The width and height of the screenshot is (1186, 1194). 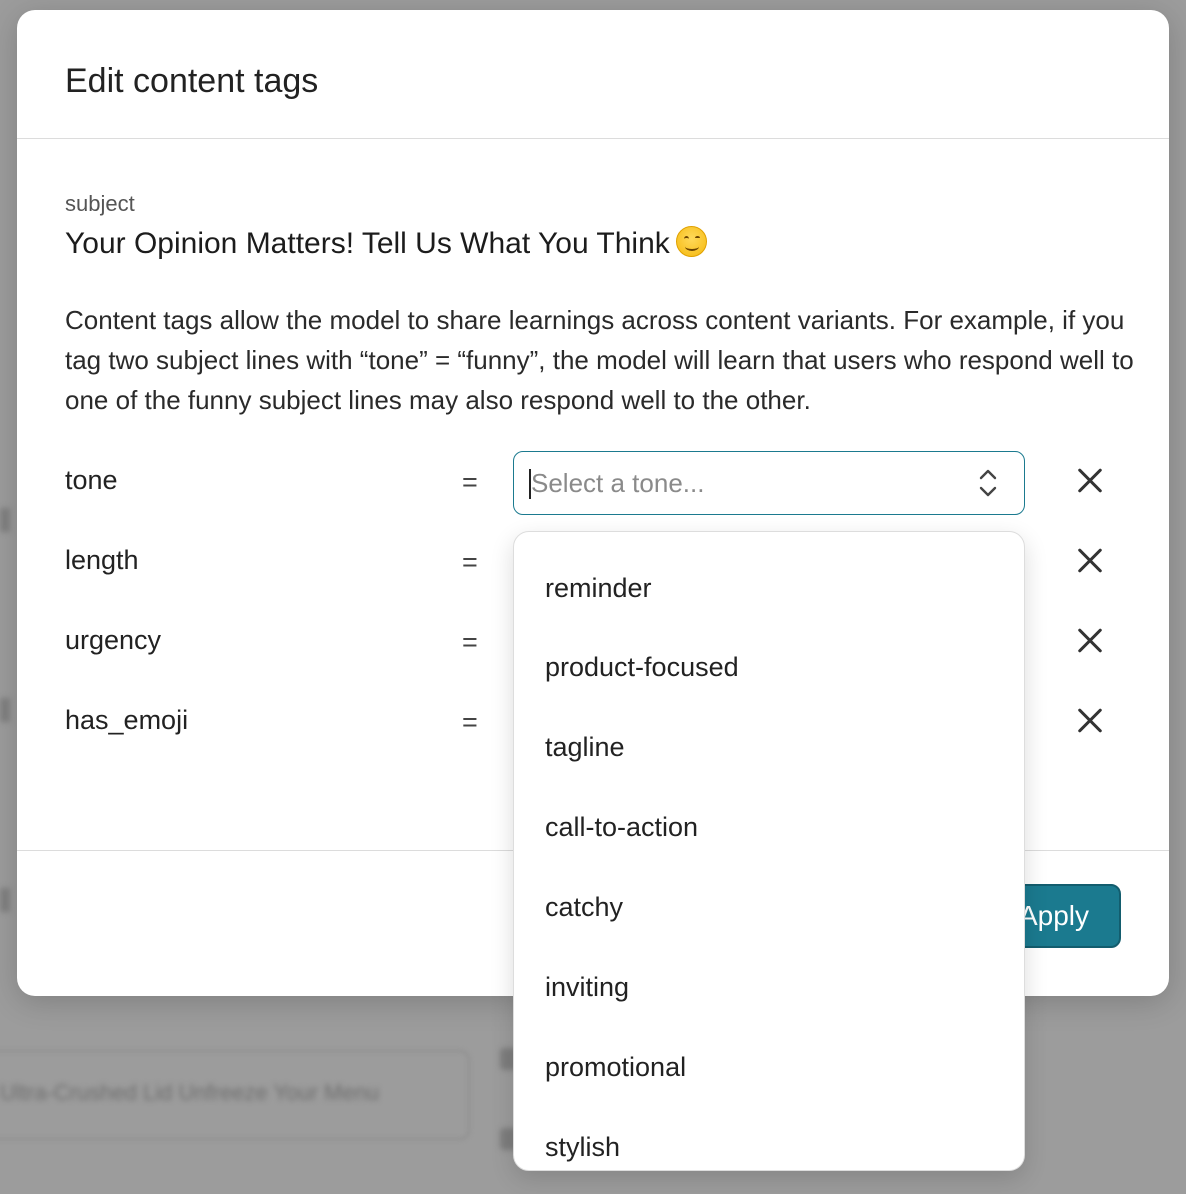 I want to click on tag-key: has_emoji, so click(x=127, y=720).